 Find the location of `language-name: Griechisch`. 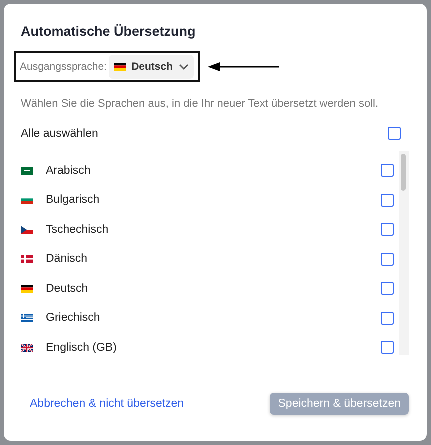

language-name: Griechisch is located at coordinates (74, 318).